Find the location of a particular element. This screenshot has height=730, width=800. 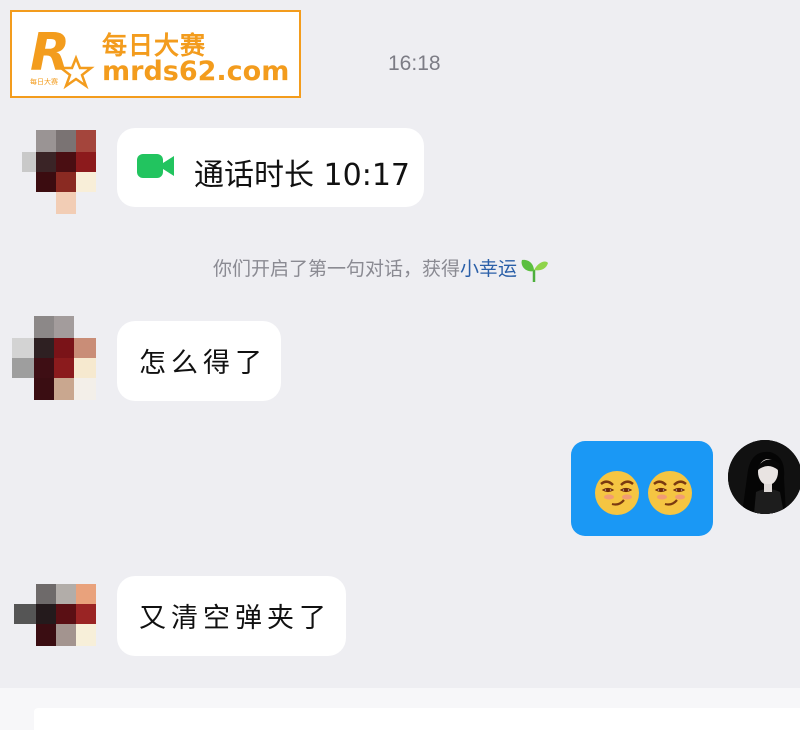

incoming-message-bubble: 又清空弹夹了 is located at coordinates (231, 616).